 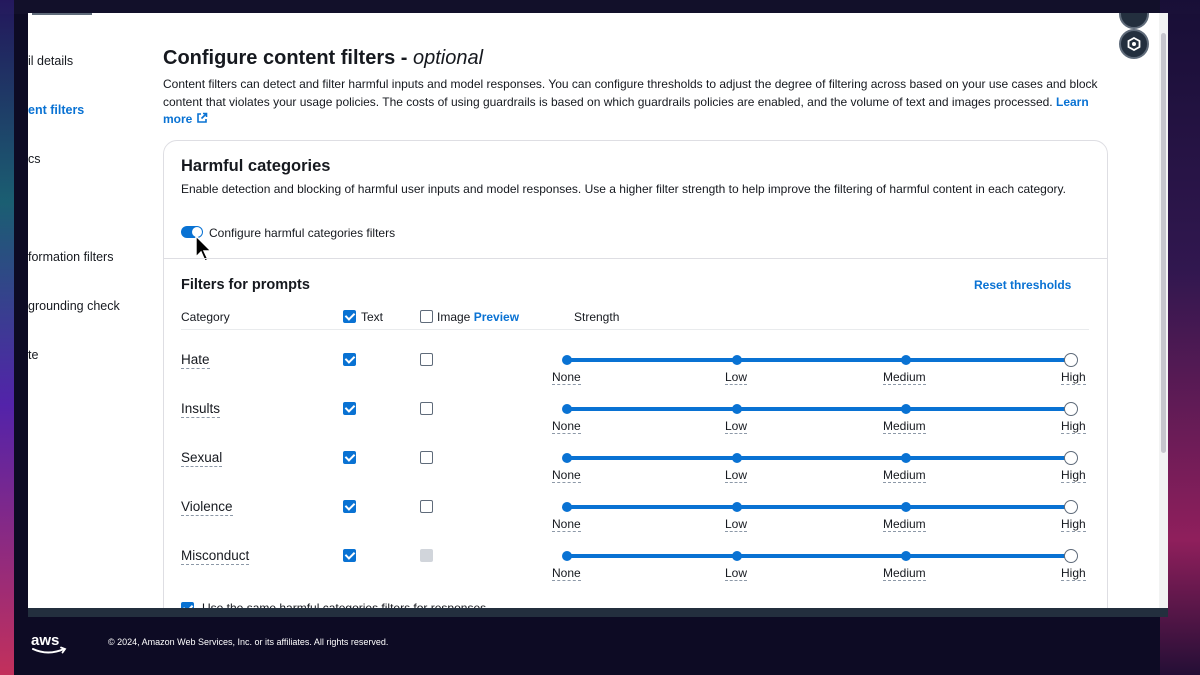 I want to click on harmful-categories-title: Harmful categories, so click(x=256, y=166).